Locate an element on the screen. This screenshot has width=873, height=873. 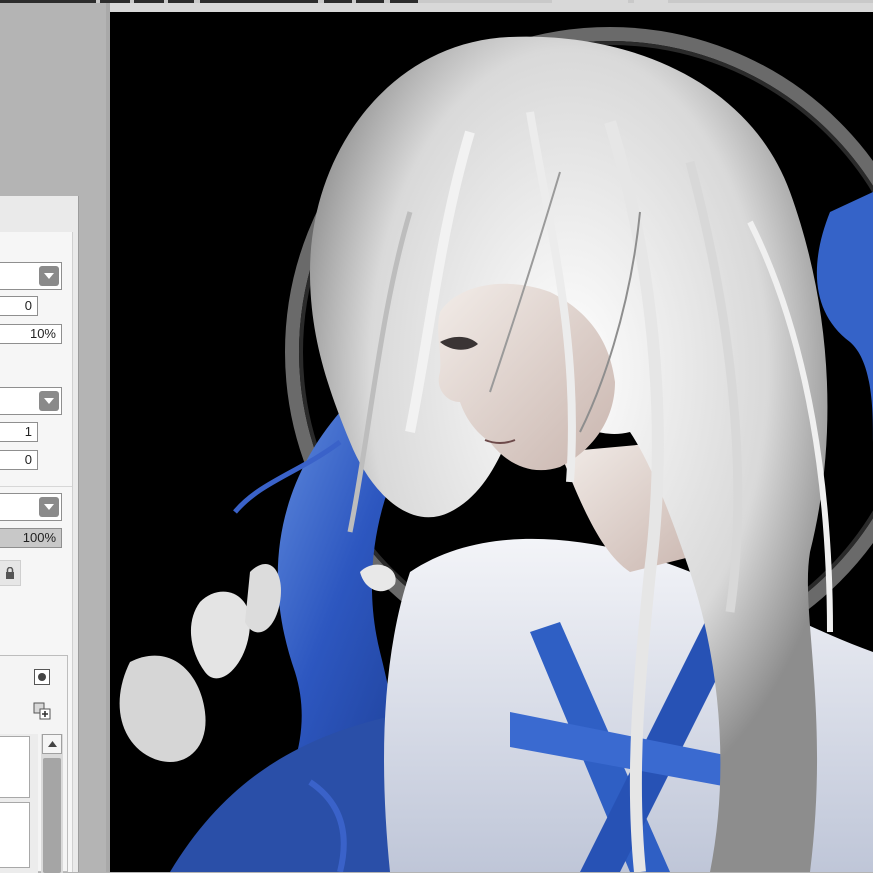
layer-scrollbar is located at coordinates (52, 803).